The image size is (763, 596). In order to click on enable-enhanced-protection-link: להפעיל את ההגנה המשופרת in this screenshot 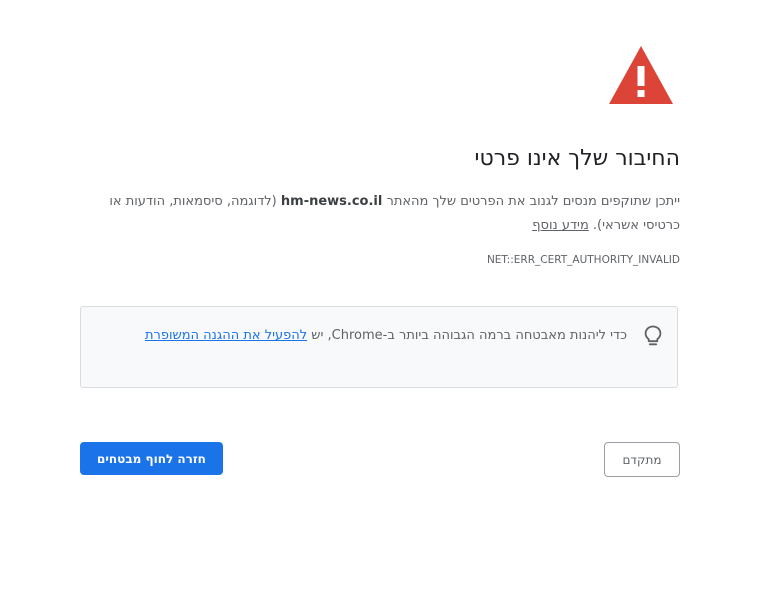, I will do `click(226, 335)`.